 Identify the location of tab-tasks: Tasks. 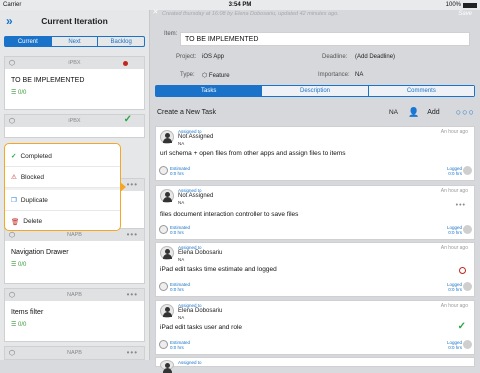
(209, 91).